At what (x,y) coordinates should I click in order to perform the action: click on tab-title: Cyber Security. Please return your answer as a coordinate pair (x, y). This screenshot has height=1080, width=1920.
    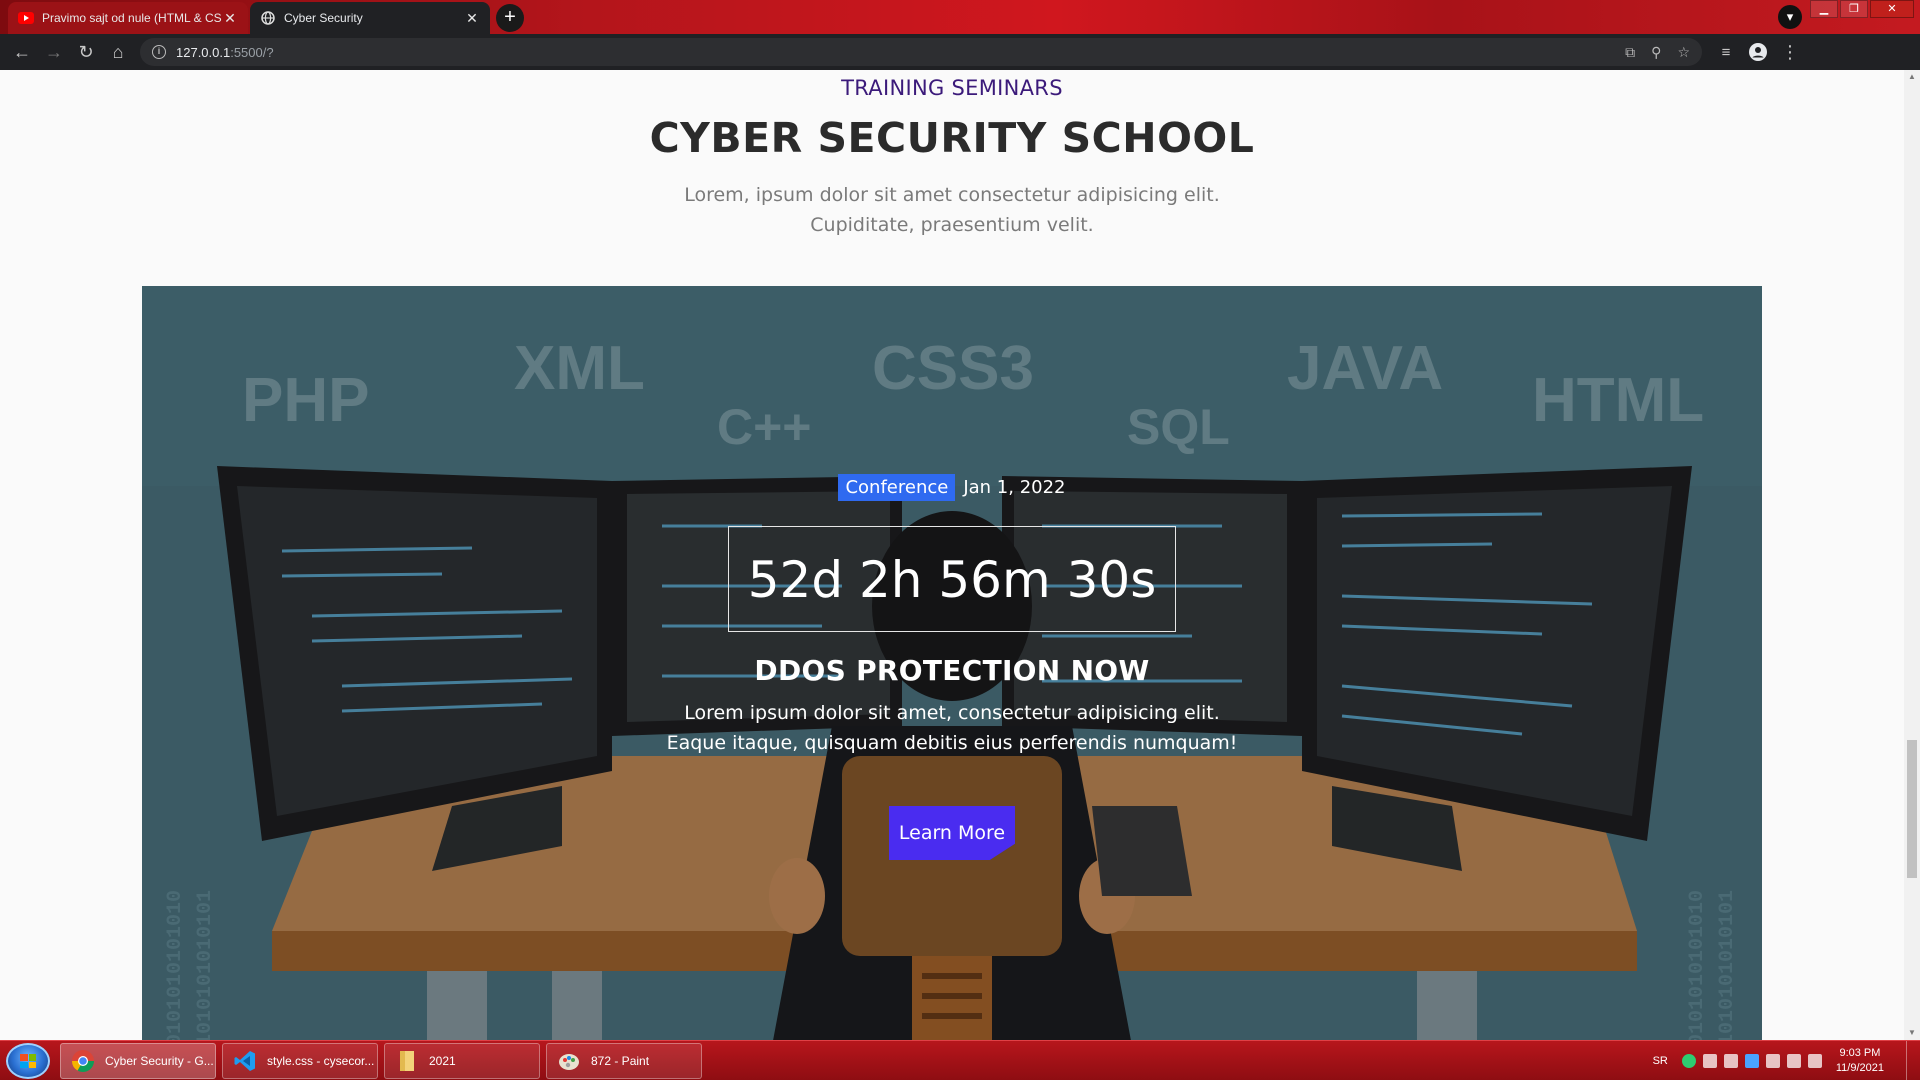
    Looking at the image, I should click on (323, 18).